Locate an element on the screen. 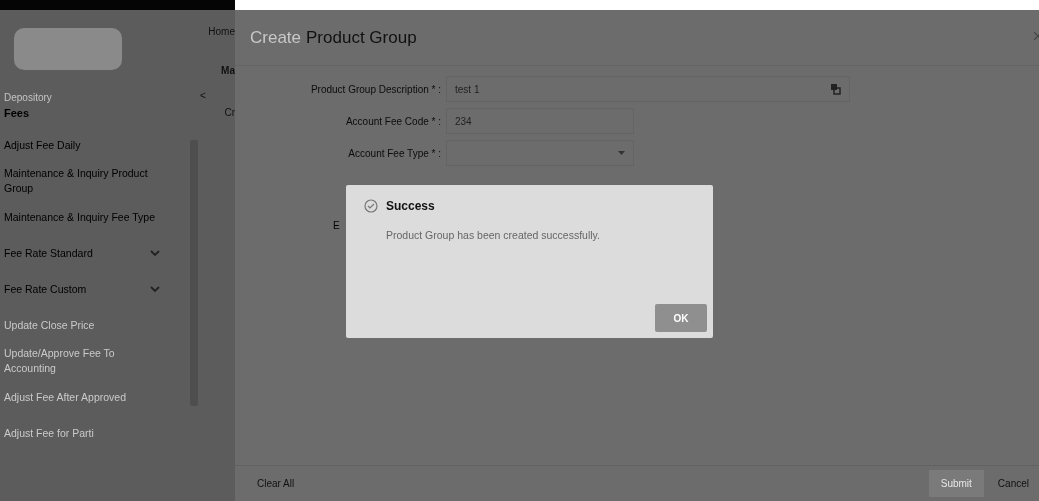  sidebar-item: Maintenance & Inquiry Product Group is located at coordinates (85, 181).